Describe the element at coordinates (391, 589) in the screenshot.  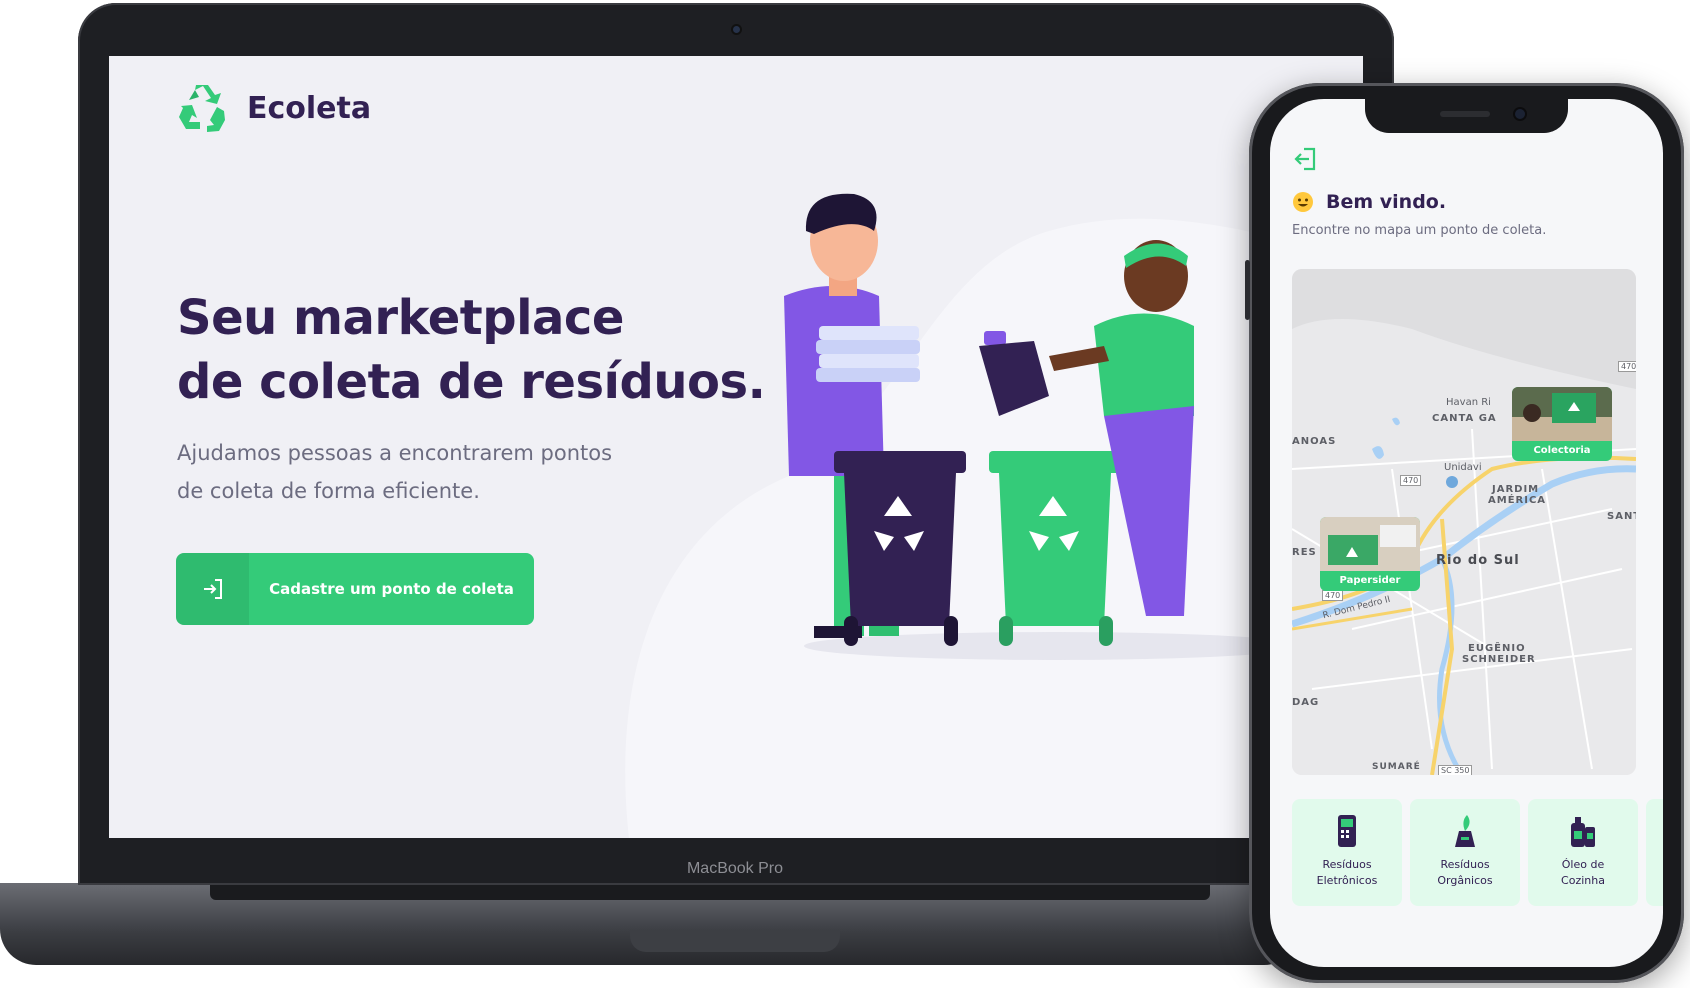
I see `register-point-label: Cadastre um ponto de coleta` at that location.